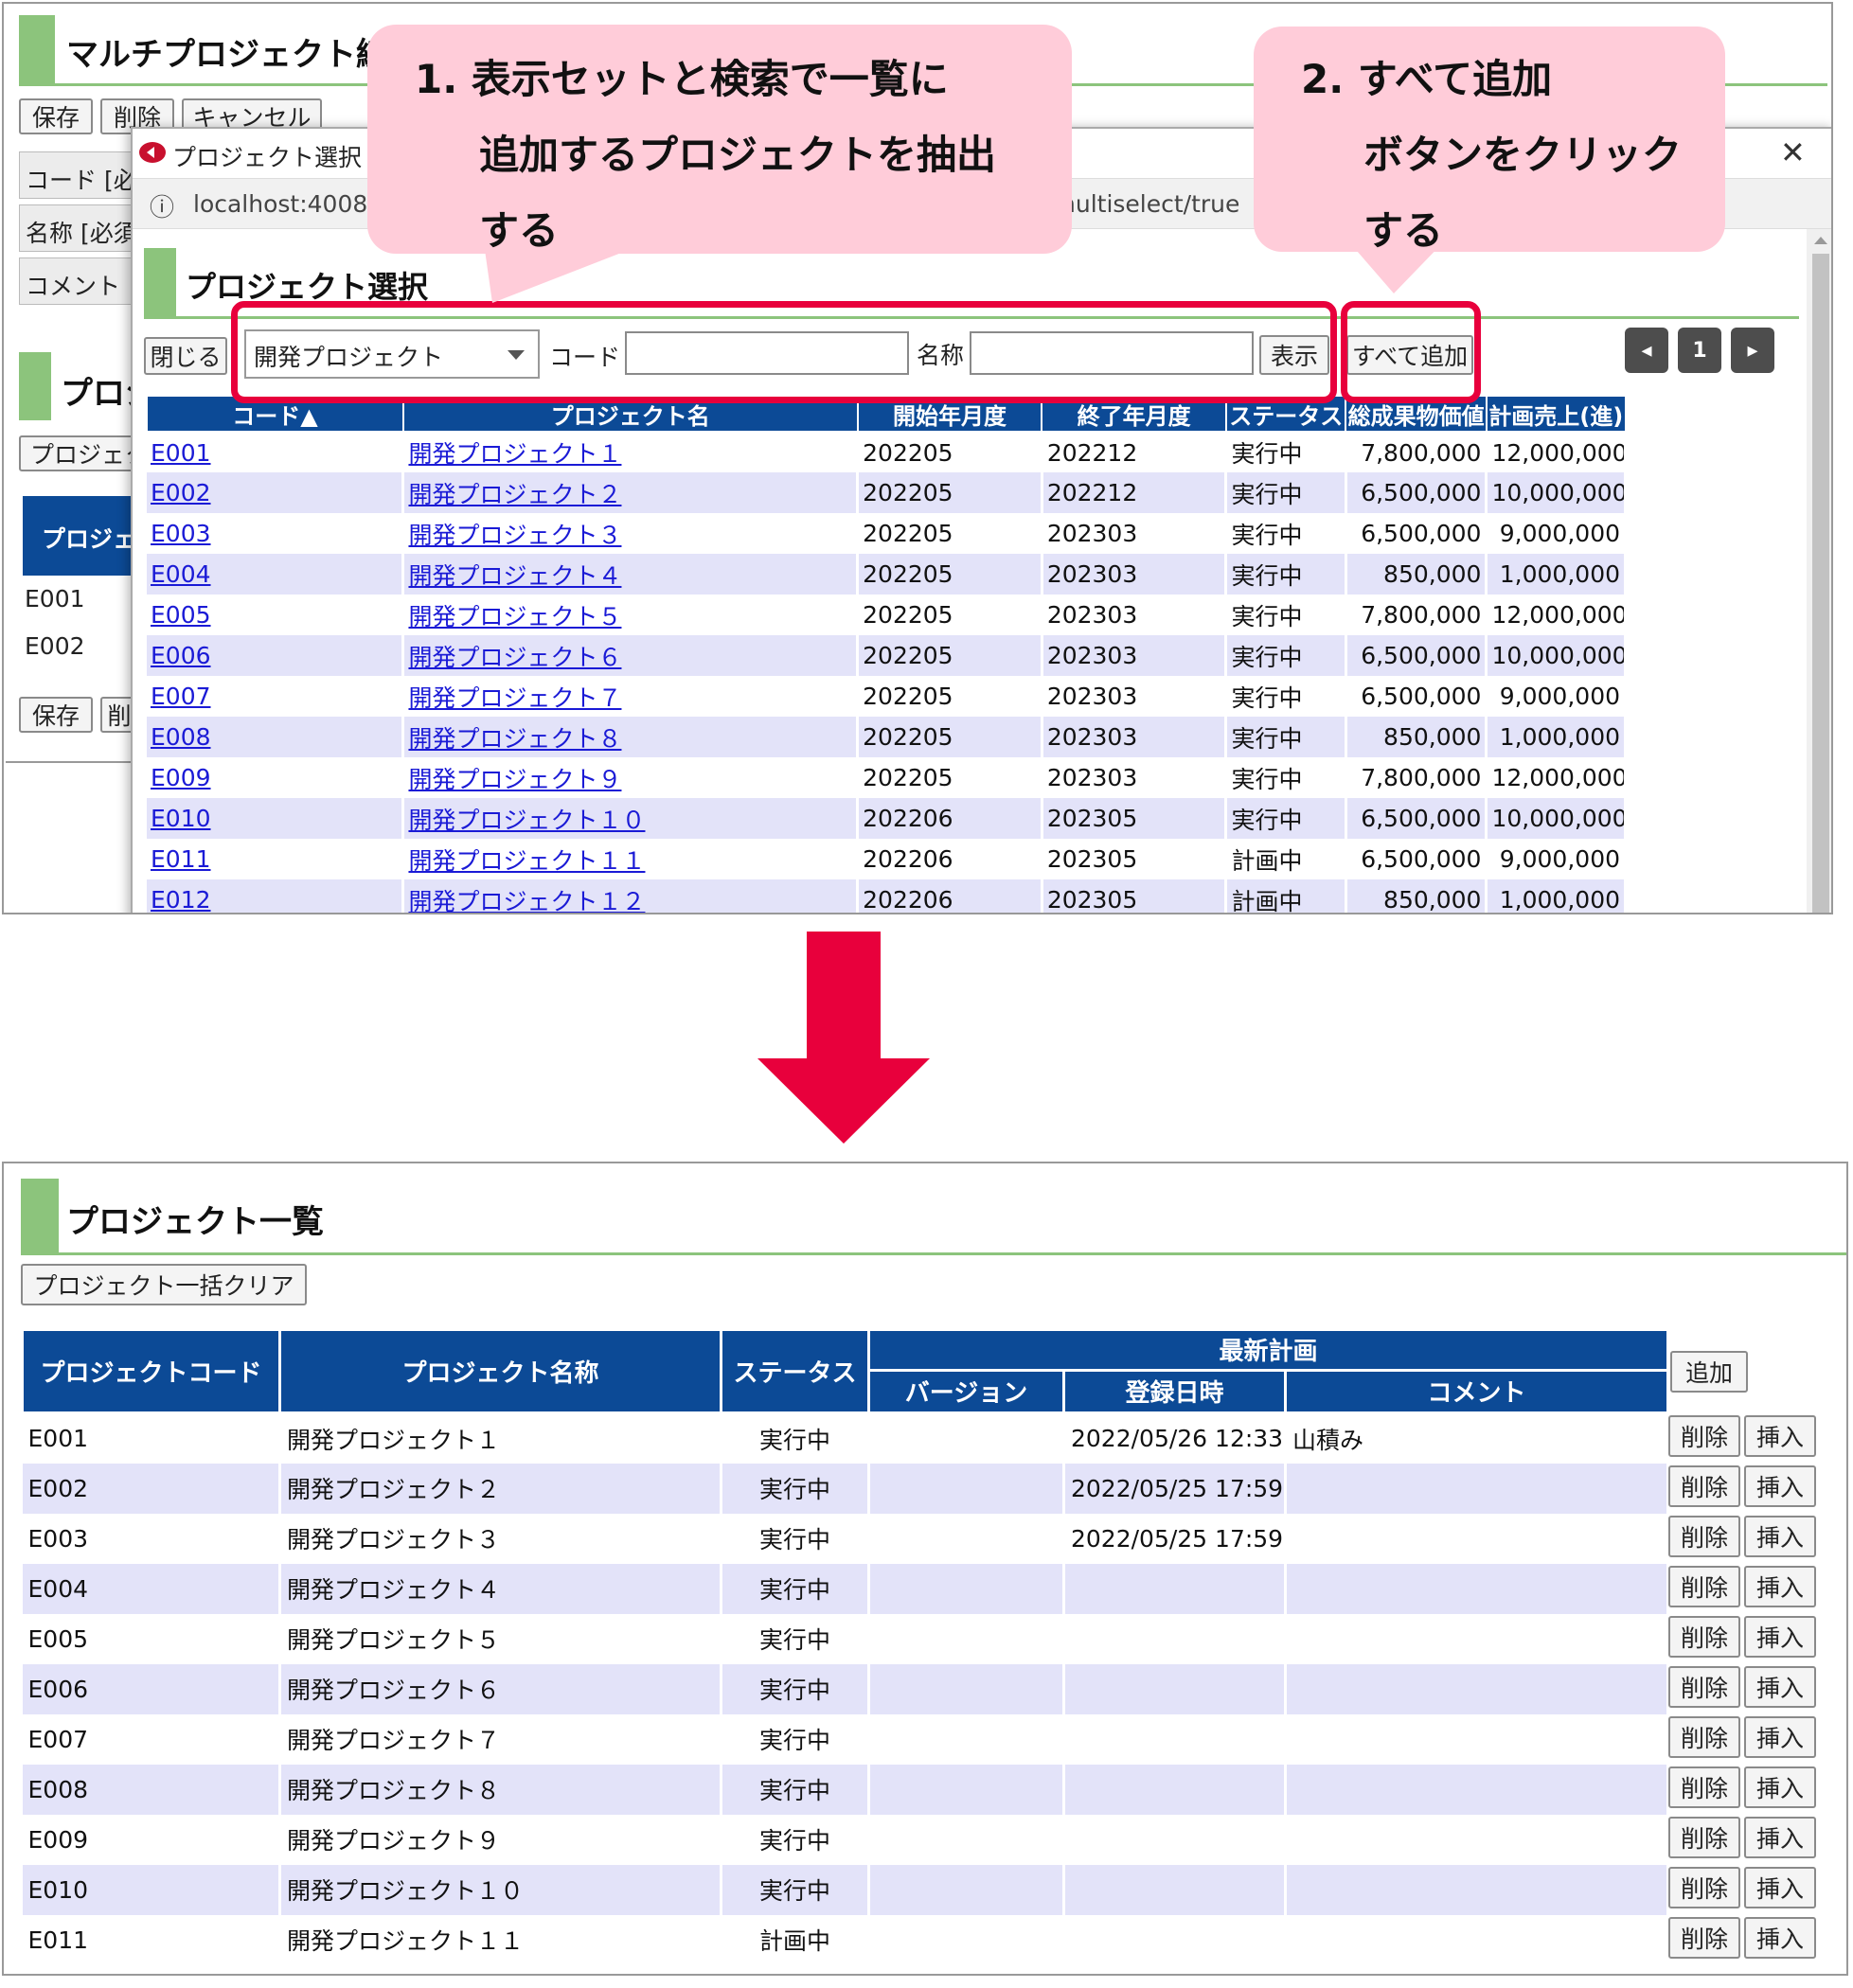  Describe the element at coordinates (631, 574) in the screenshot. I see `project-name-link: 開発プロジェクト４` at that location.